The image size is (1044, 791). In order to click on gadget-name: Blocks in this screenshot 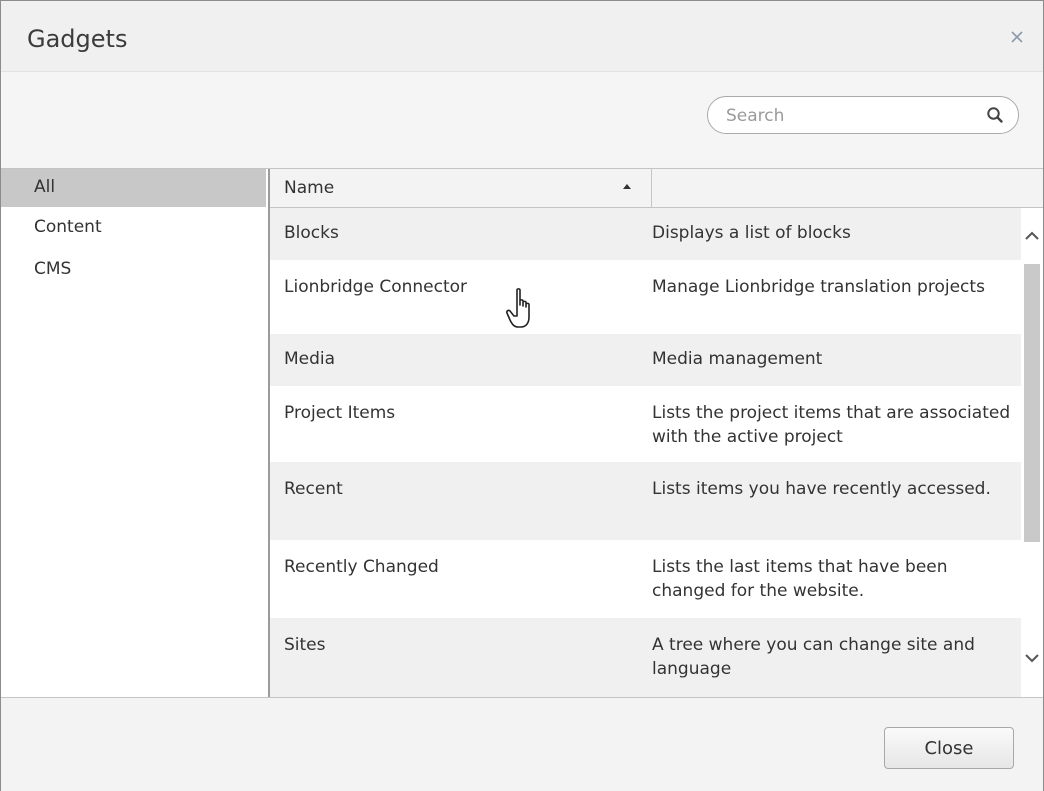, I will do `click(311, 233)`.